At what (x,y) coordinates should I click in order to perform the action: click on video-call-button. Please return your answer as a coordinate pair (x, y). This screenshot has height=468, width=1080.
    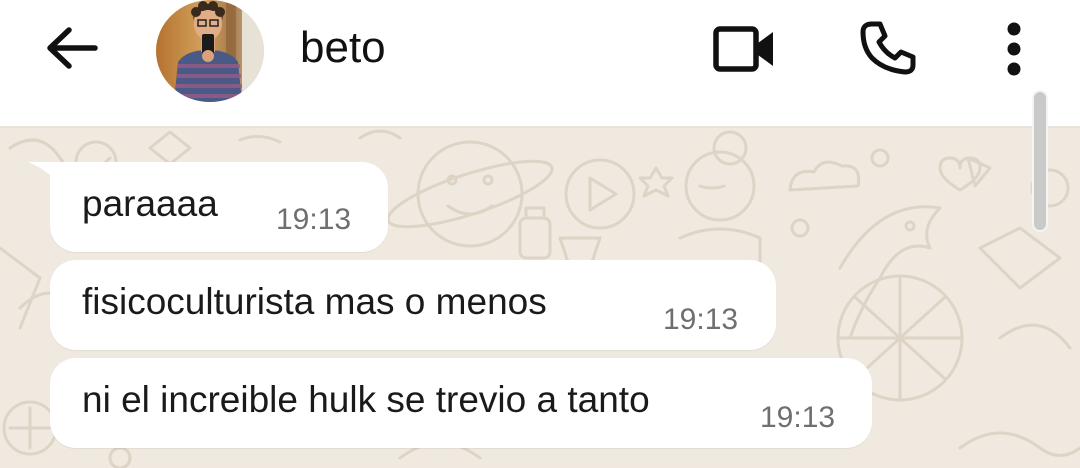
    Looking at the image, I should click on (745, 49).